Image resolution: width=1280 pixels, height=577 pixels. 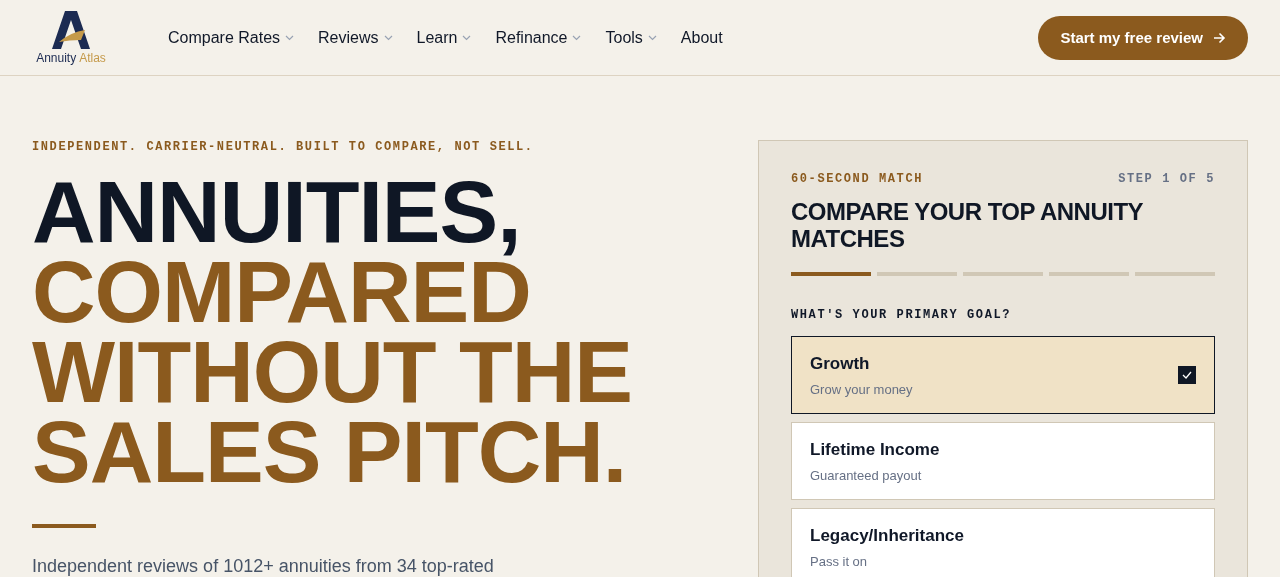 I want to click on logo-icon, so click(x=71, y=30).